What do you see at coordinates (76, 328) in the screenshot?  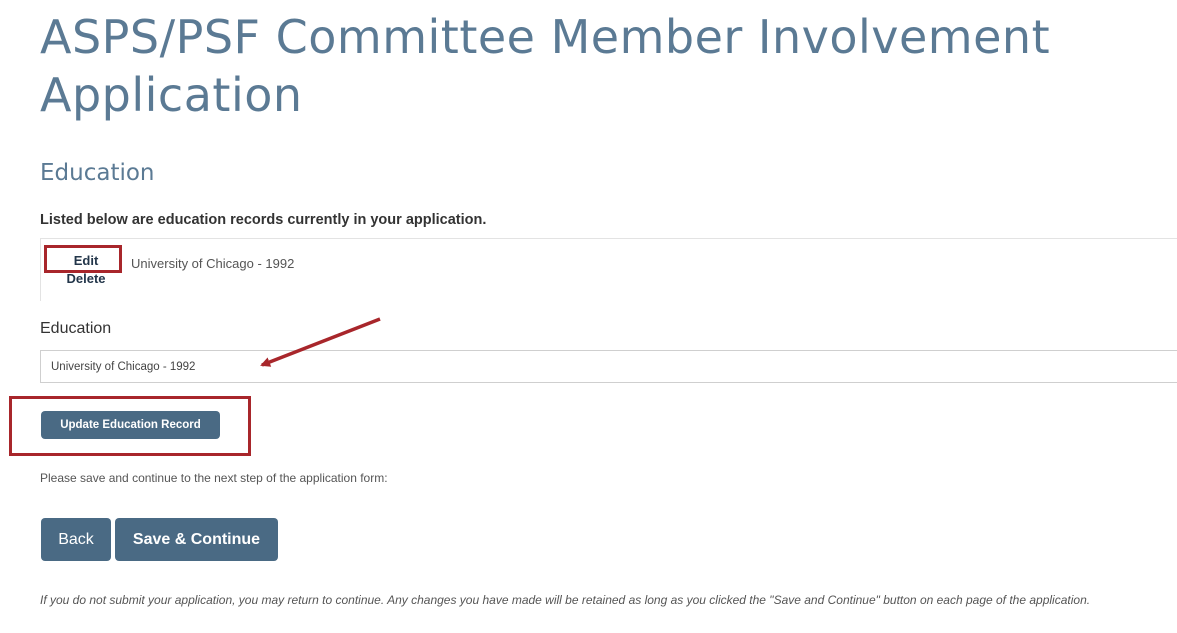 I see `education-field-label: Education` at bounding box center [76, 328].